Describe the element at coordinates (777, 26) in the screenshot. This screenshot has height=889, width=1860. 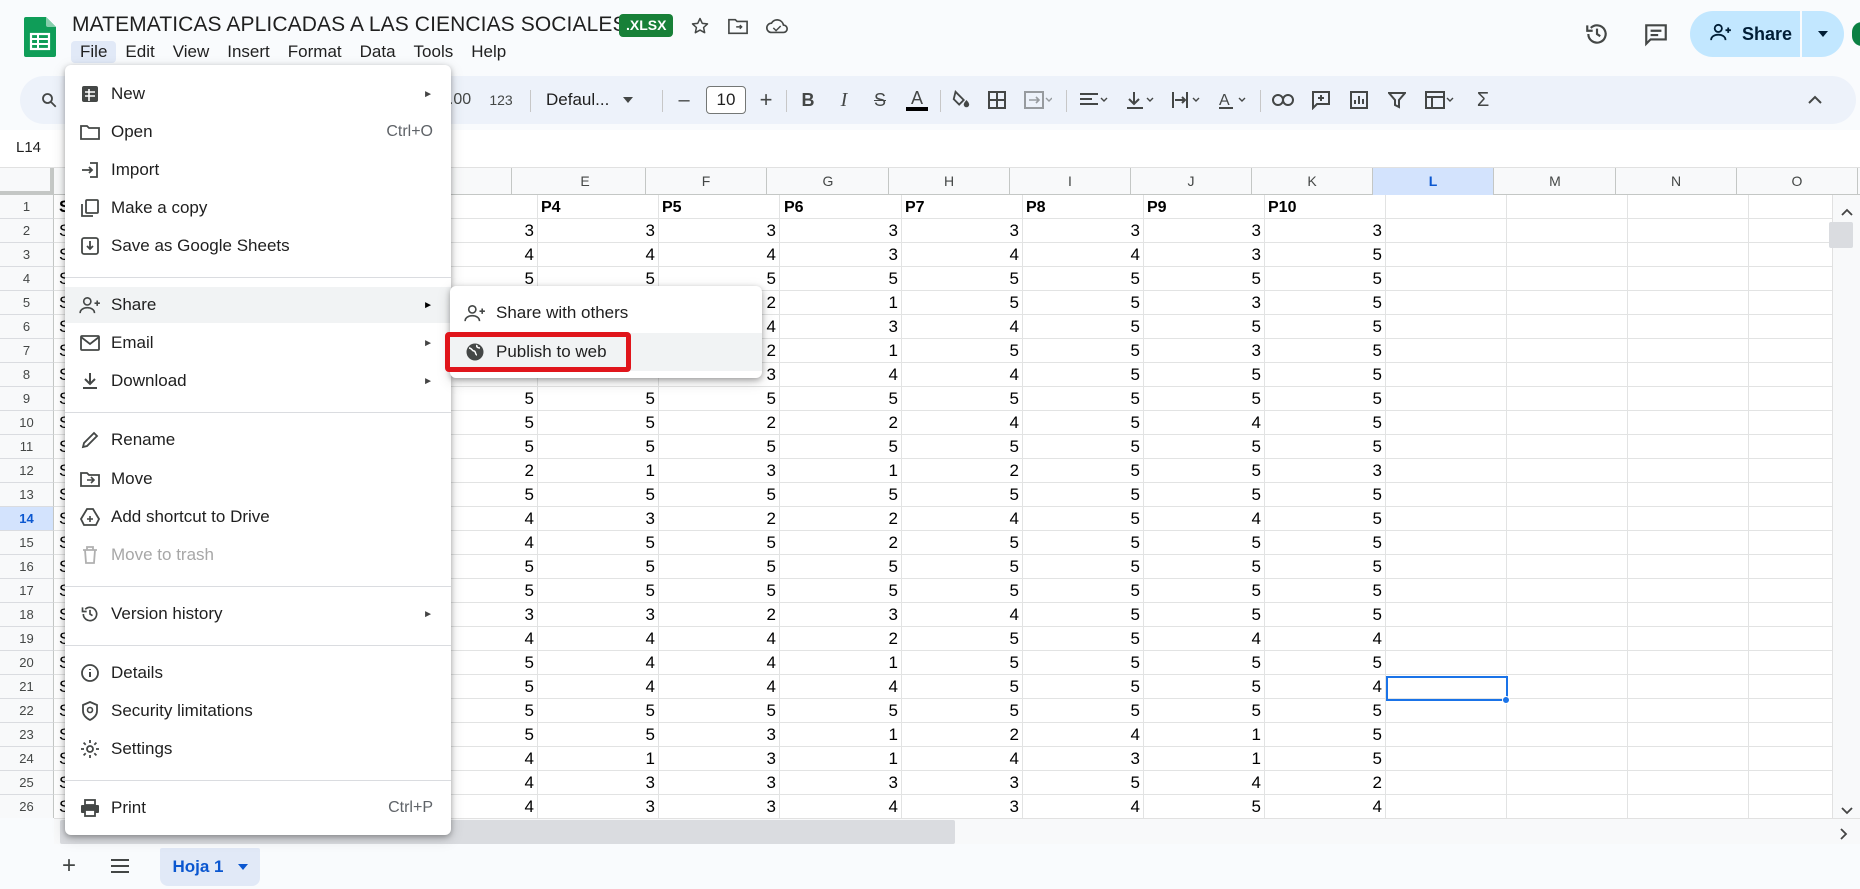
I see `cloud-saved-icon` at that location.